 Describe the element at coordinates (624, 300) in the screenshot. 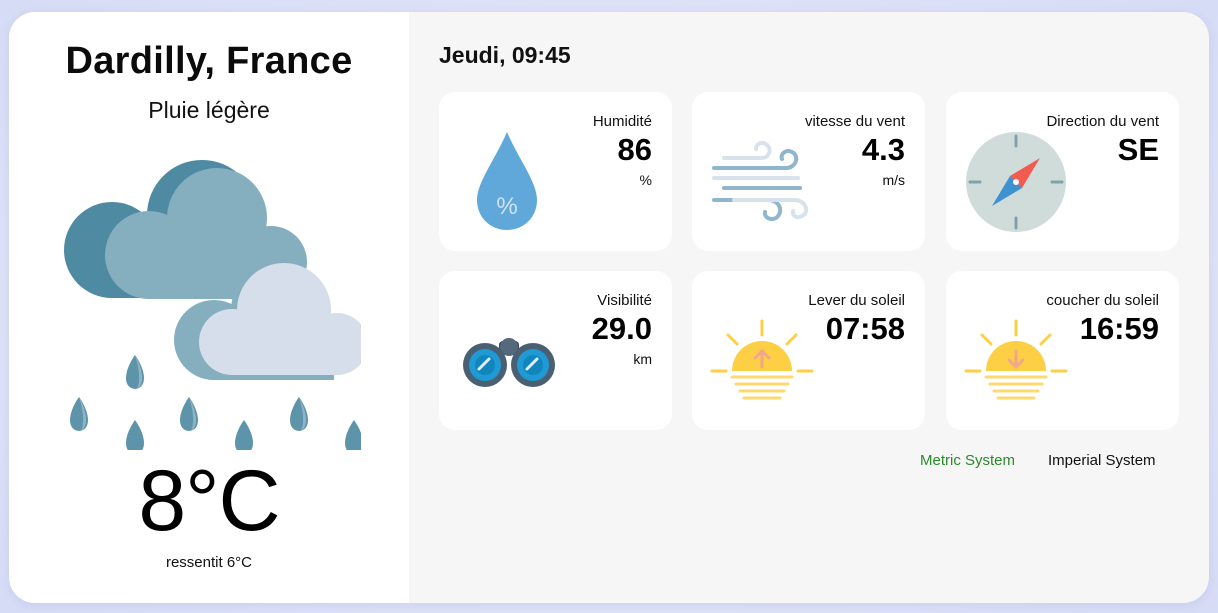

I see `visibility-title: Visibilité` at that location.